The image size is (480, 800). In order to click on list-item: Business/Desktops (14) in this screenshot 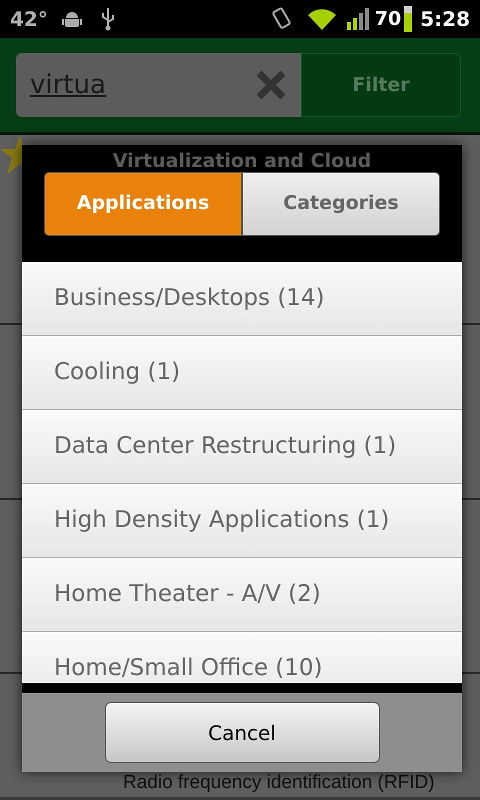, I will do `click(242, 299)`.